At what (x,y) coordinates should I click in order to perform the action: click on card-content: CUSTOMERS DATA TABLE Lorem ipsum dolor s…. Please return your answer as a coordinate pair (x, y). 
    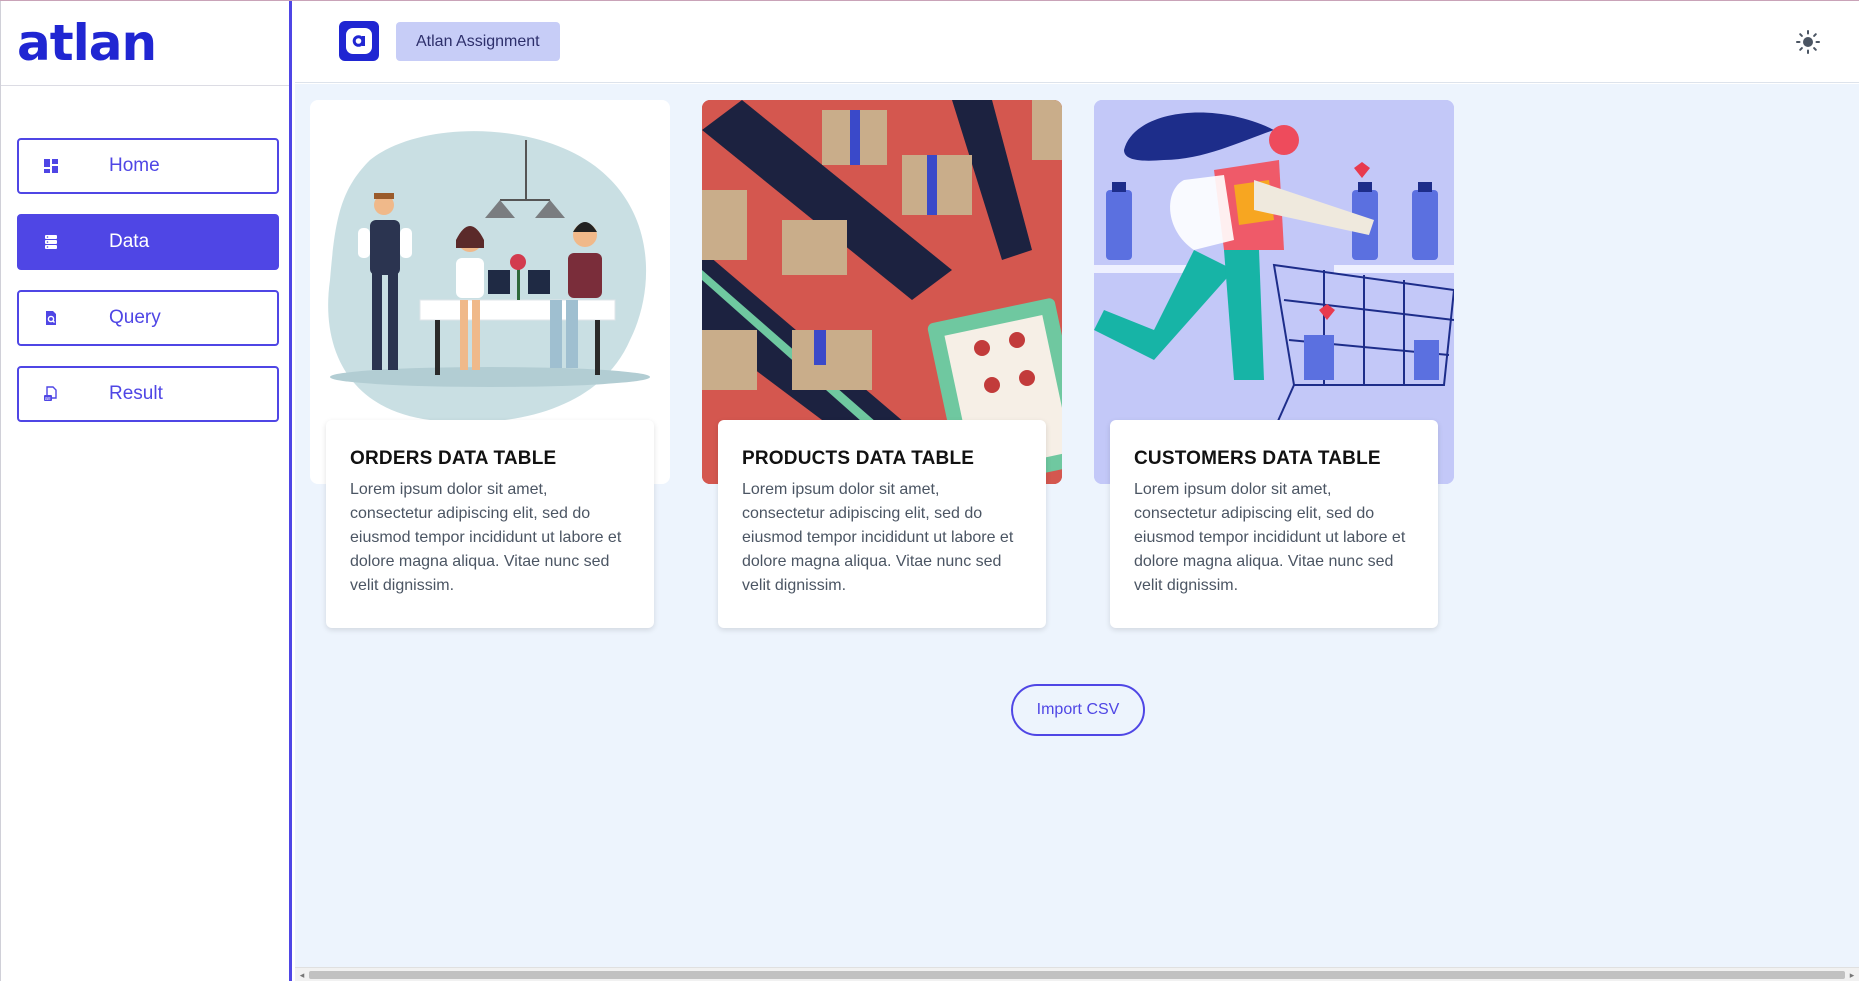
    Looking at the image, I should click on (1274, 524).